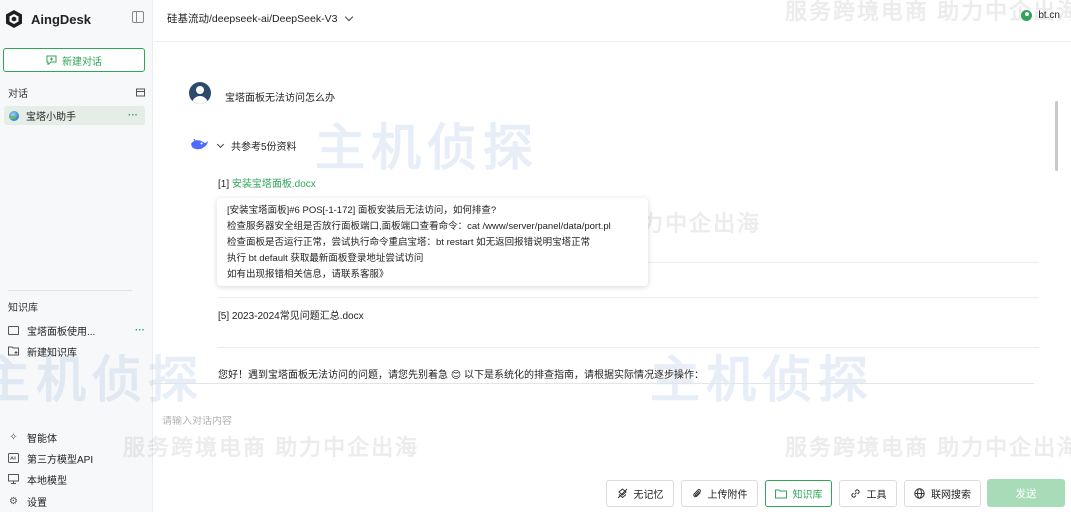  Describe the element at coordinates (140, 92) in the screenshot. I see `chat-list-toggle-icon` at that location.